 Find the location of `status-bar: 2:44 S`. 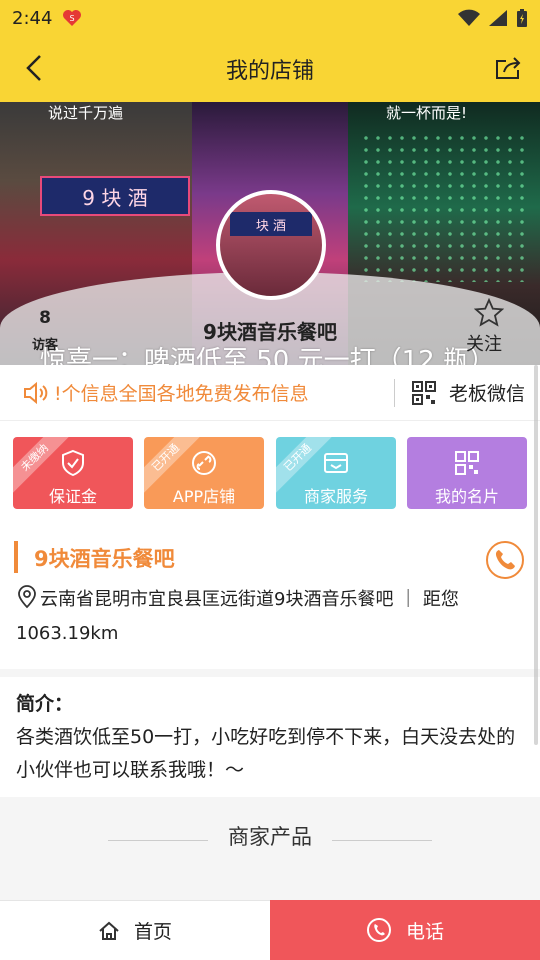

status-bar: 2:44 S is located at coordinates (270, 18).